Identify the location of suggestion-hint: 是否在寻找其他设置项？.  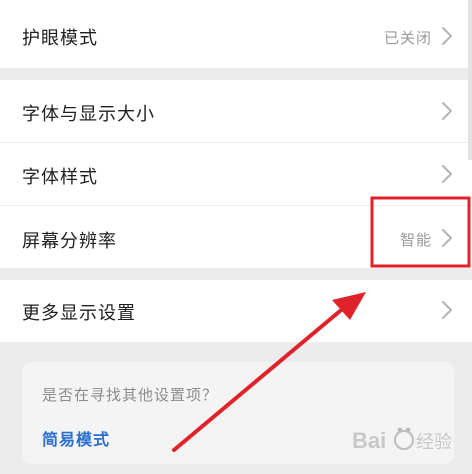
(130, 395).